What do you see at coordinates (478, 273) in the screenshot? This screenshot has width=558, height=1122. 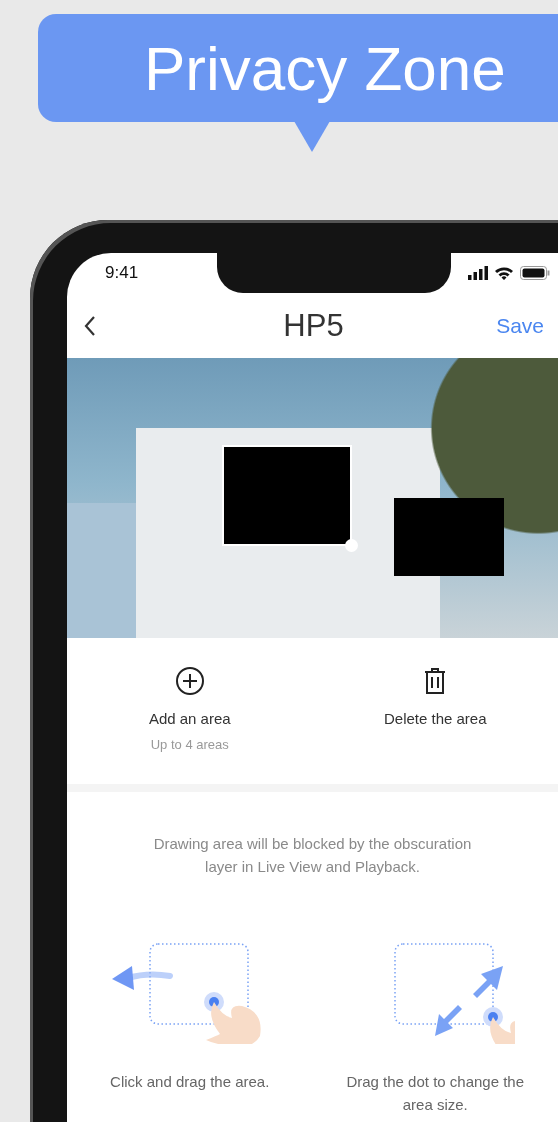 I see `signal-icon` at bounding box center [478, 273].